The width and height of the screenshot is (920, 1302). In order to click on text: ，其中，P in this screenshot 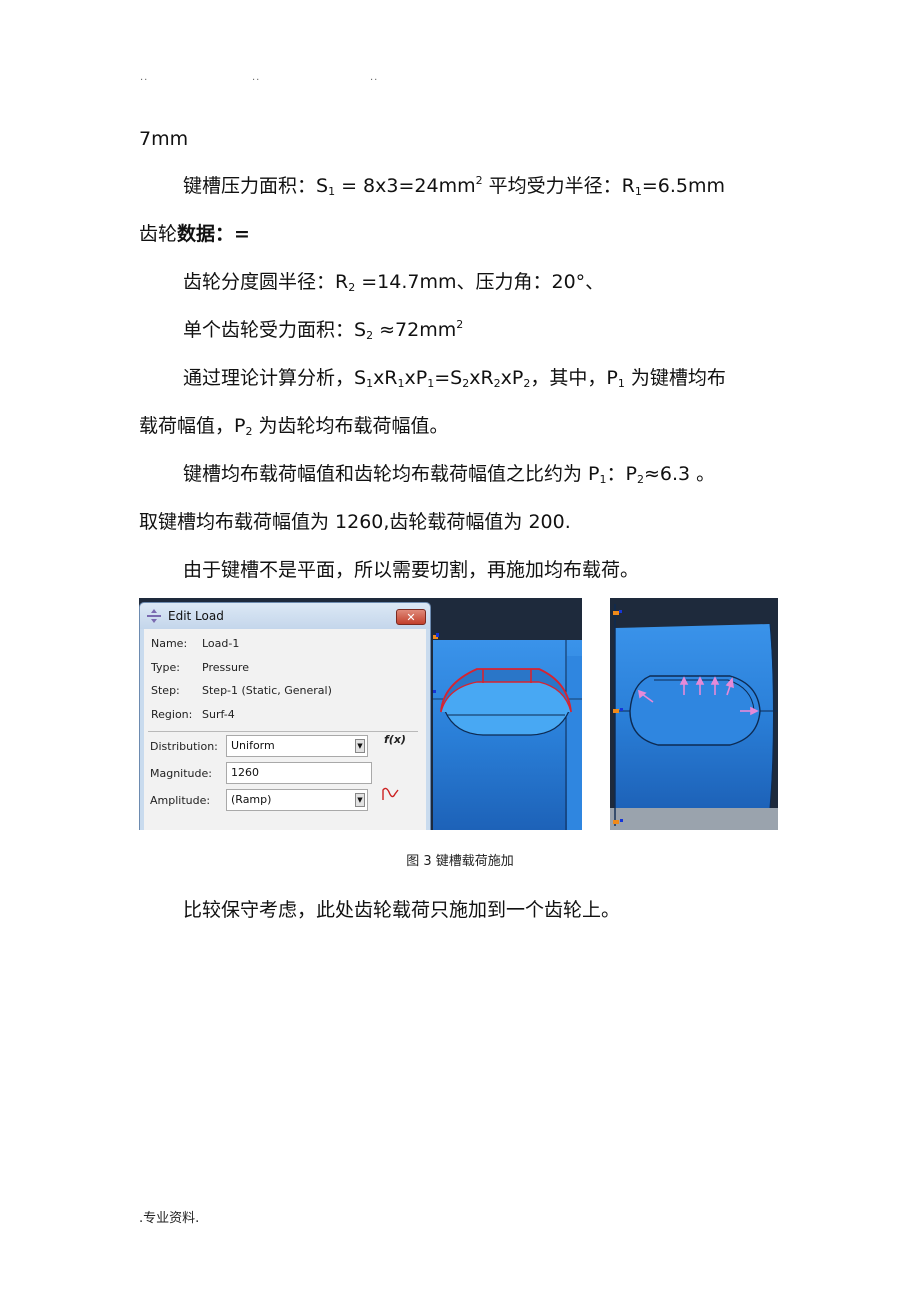, I will do `click(574, 378)`.